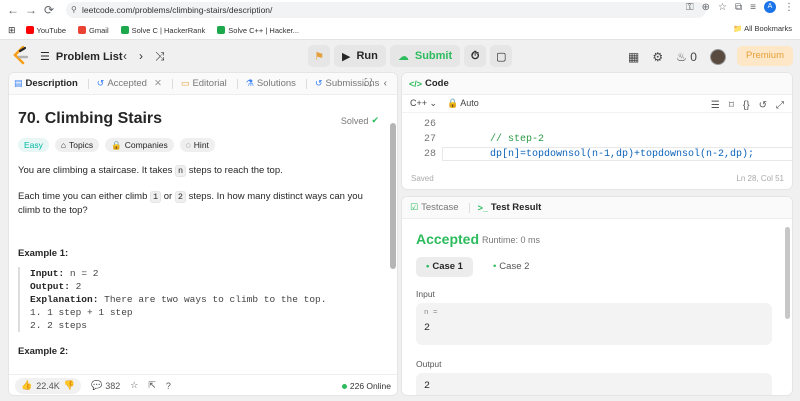 This screenshot has height=401, width=800. What do you see at coordinates (74, 10) in the screenshot?
I see `site-info-icon: ⚲` at bounding box center [74, 10].